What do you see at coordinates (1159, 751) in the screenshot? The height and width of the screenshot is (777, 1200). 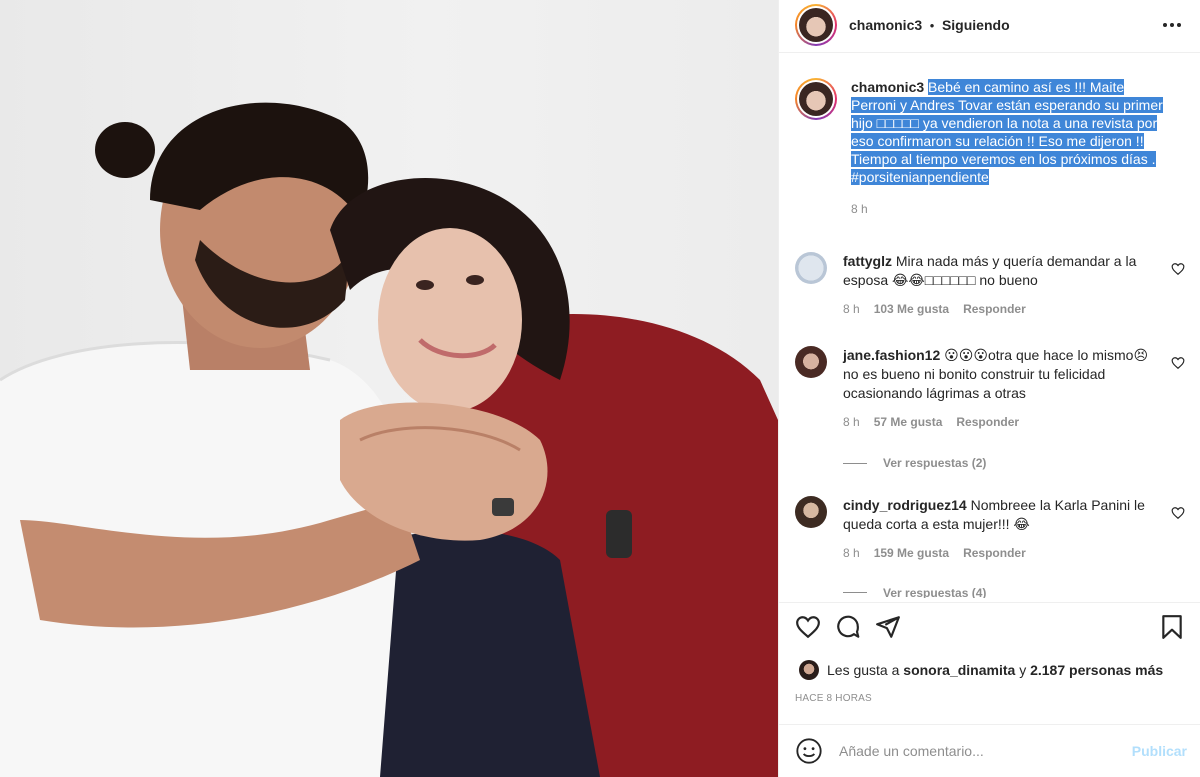 I see `publish-button: Publicar` at bounding box center [1159, 751].